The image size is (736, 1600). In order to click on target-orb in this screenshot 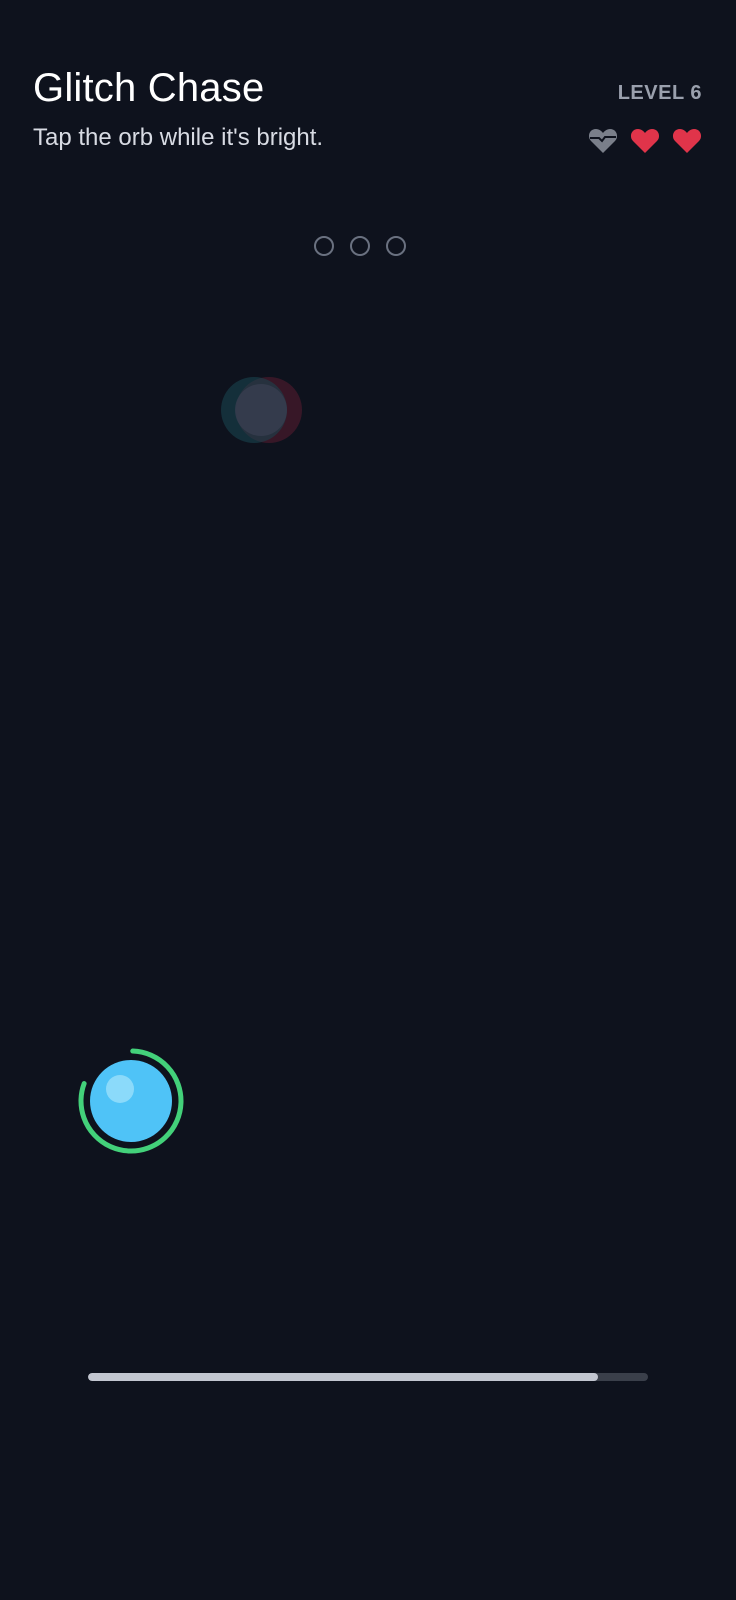, I will do `click(131, 1101)`.